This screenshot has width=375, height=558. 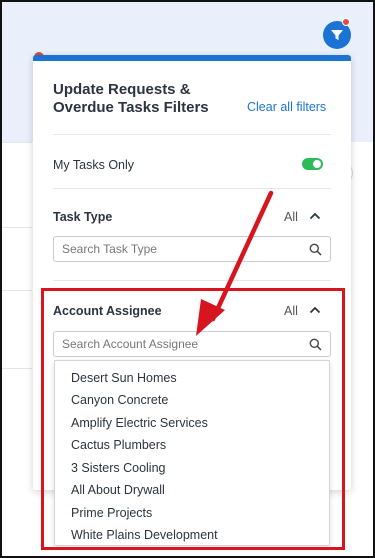 I want to click on assignee-option: Prime Projects, so click(x=111, y=513).